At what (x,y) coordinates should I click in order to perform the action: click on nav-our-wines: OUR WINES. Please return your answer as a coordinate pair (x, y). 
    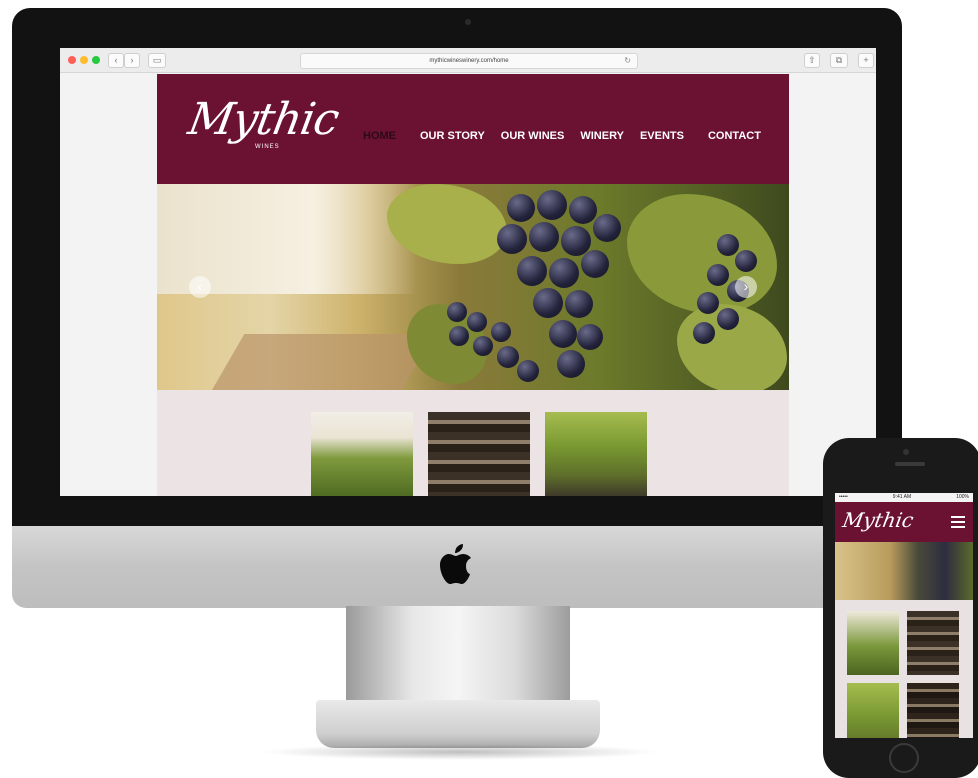
    Looking at the image, I should click on (533, 136).